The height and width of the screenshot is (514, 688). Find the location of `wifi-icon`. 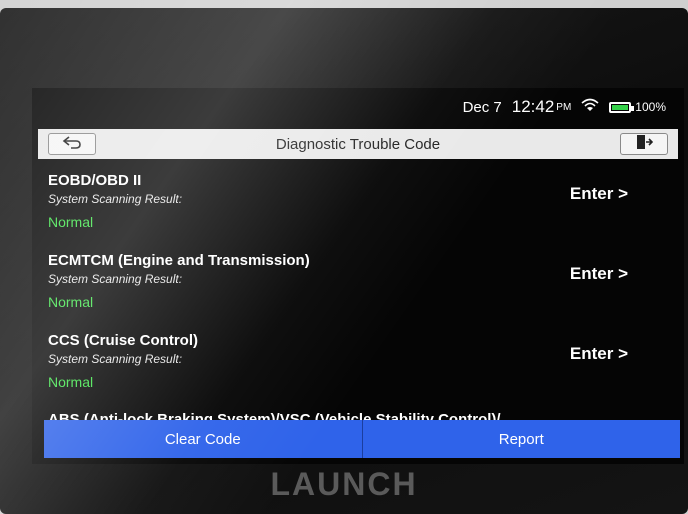

wifi-icon is located at coordinates (590, 107).